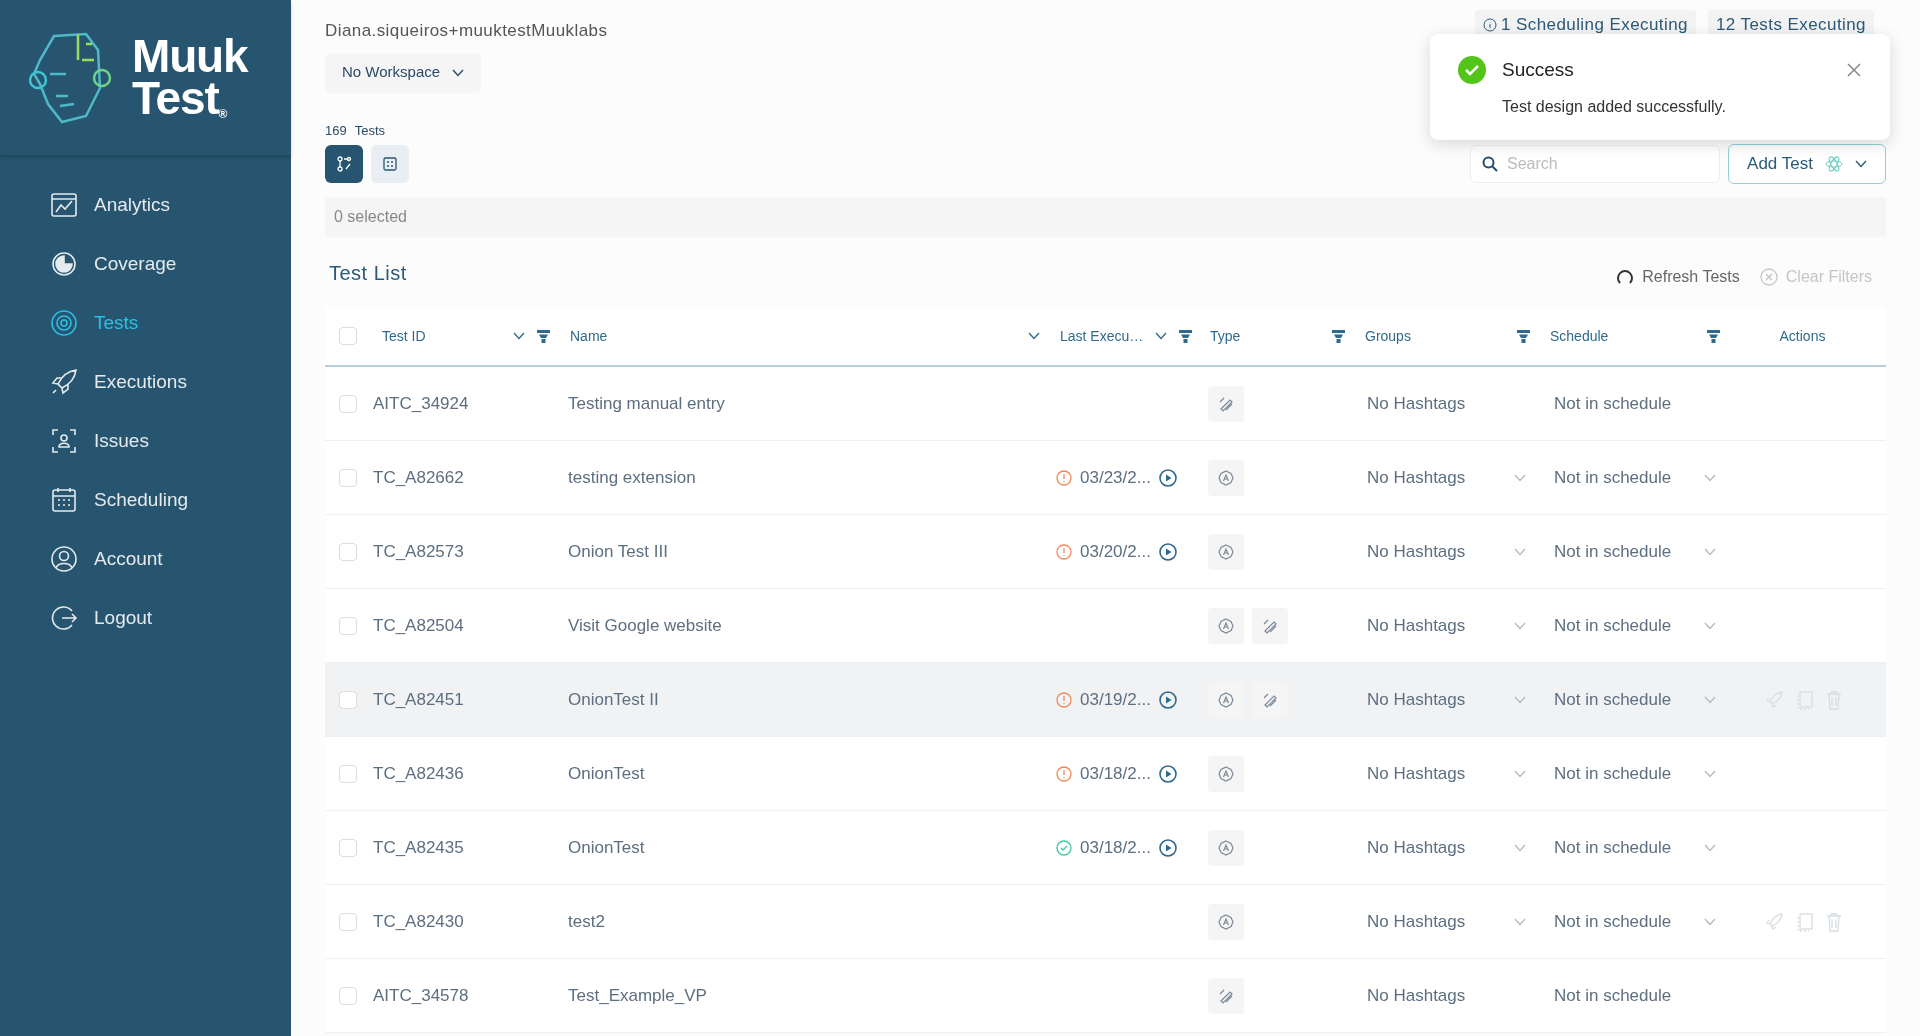 The height and width of the screenshot is (1036, 1920). Describe the element at coordinates (145, 264) in the screenshot. I see `sidebar-item: Coverage` at that location.